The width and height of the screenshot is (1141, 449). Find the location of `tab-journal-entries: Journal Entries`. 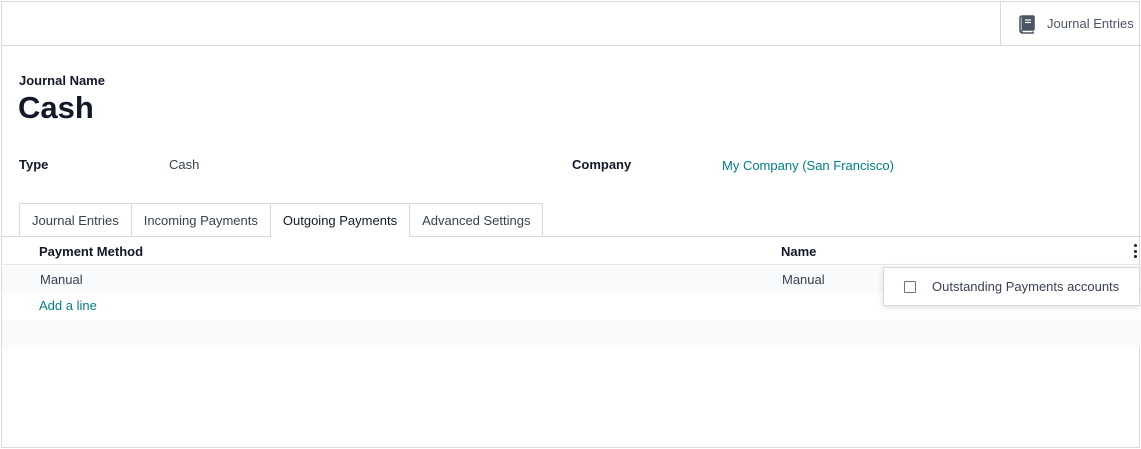

tab-journal-entries: Journal Entries is located at coordinates (75, 220).